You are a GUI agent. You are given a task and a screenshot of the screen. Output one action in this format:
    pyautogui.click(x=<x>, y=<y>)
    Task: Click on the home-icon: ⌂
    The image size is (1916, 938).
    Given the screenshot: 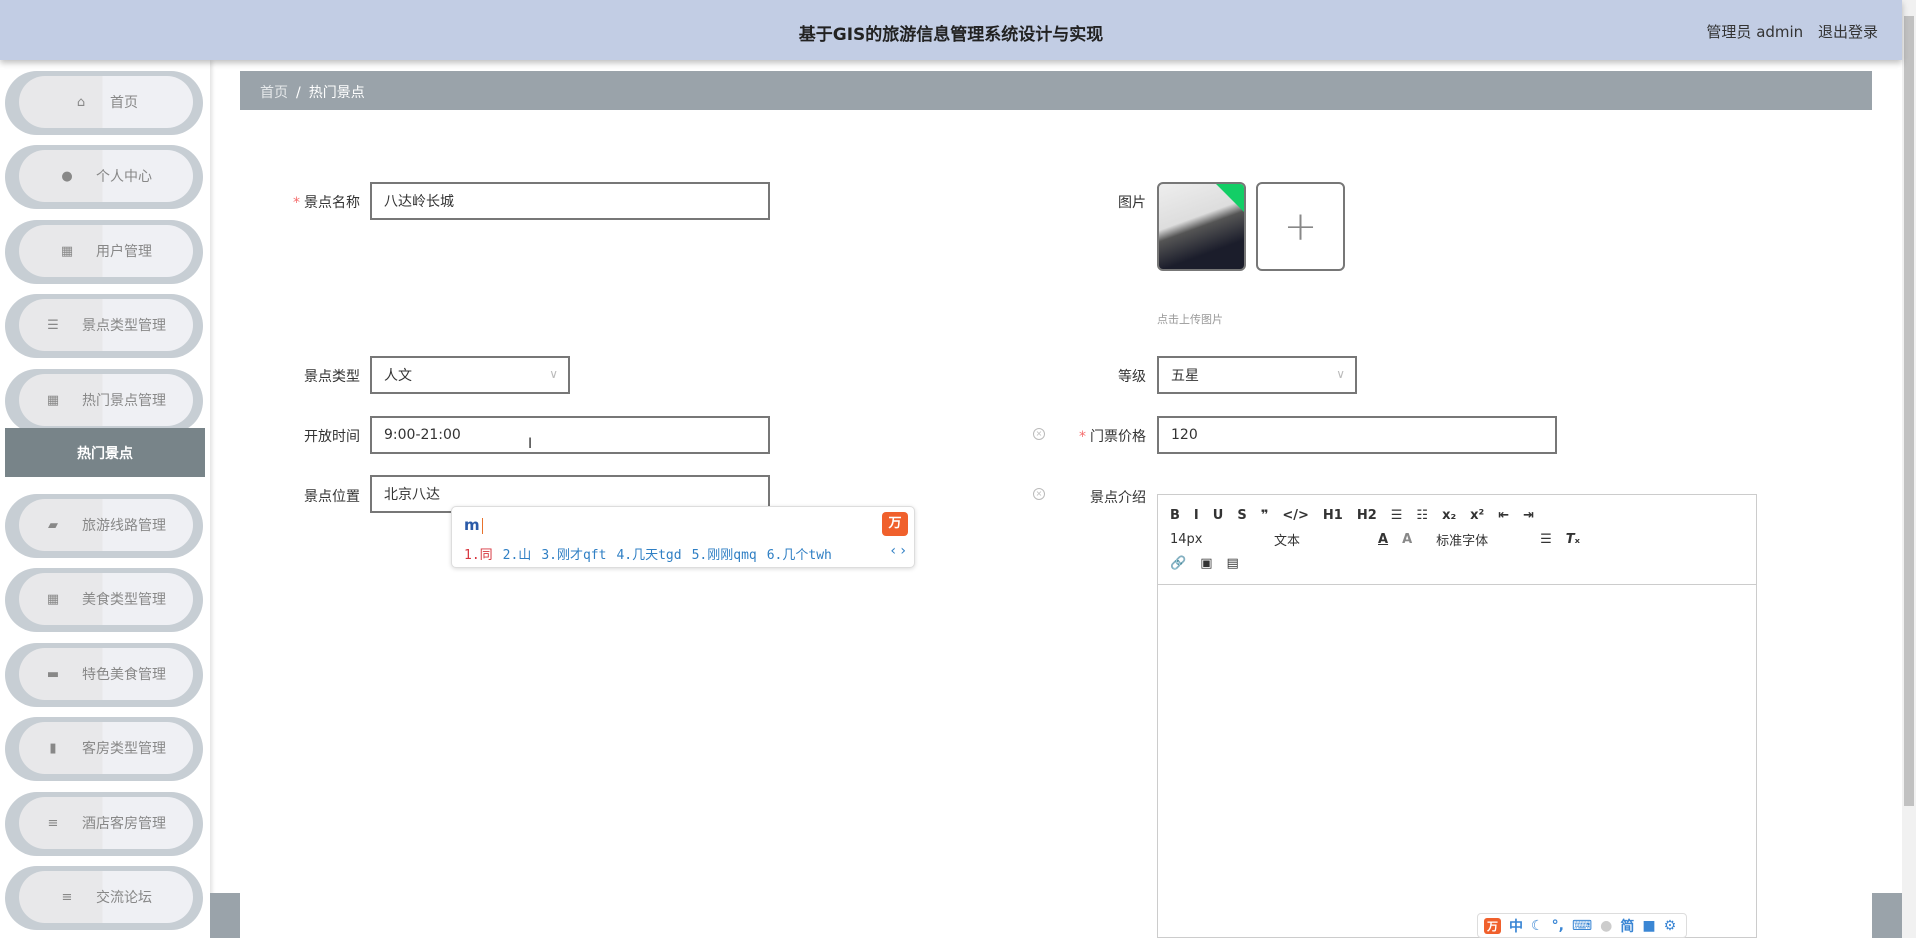 What is the action you would take?
    pyautogui.click(x=81, y=102)
    